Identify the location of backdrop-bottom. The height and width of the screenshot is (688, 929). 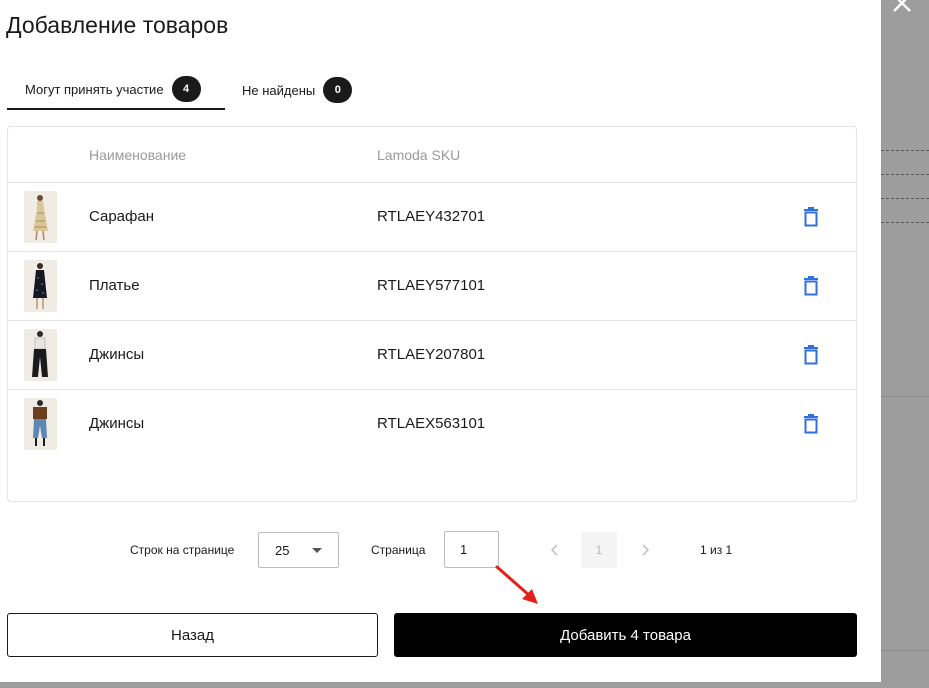
(464, 685).